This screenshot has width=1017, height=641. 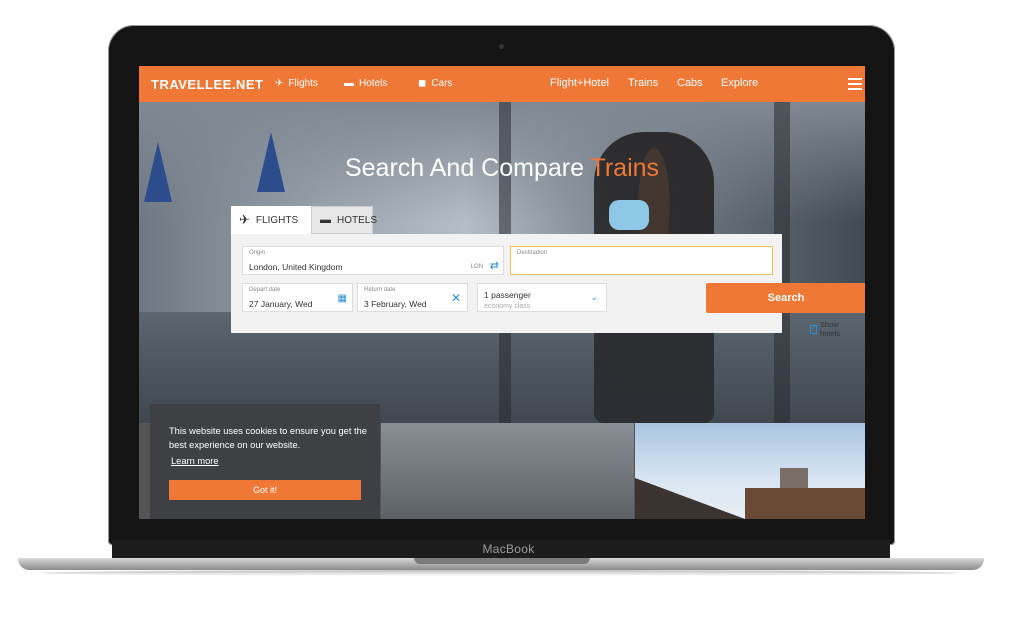 I want to click on hotel-card-image, so click(x=750, y=471).